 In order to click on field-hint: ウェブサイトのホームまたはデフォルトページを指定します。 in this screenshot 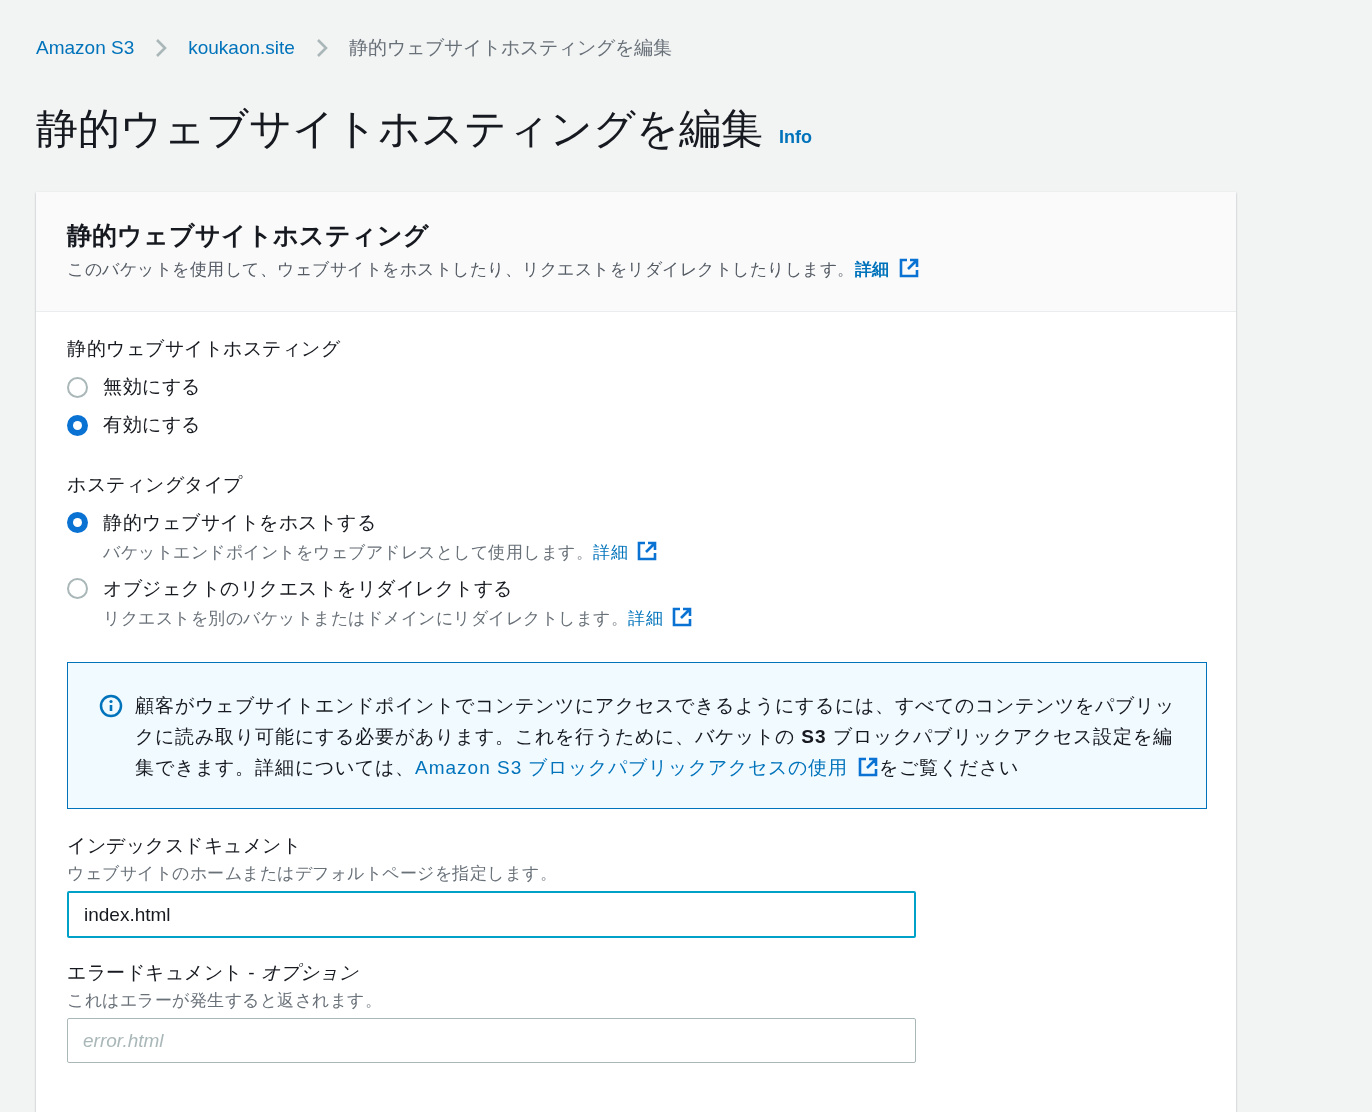, I will do `click(312, 873)`.